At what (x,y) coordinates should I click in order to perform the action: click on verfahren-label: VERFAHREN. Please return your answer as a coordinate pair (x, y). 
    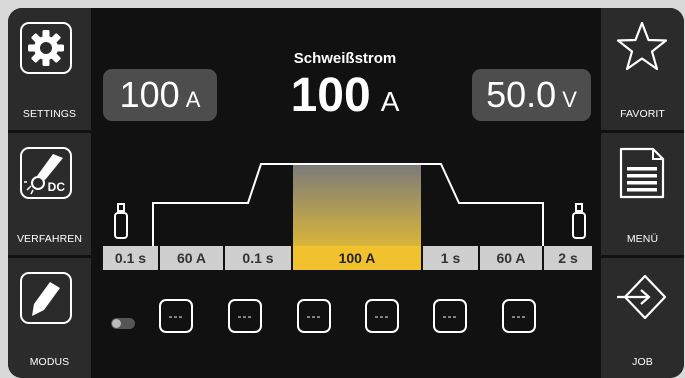
    Looking at the image, I should click on (49, 239).